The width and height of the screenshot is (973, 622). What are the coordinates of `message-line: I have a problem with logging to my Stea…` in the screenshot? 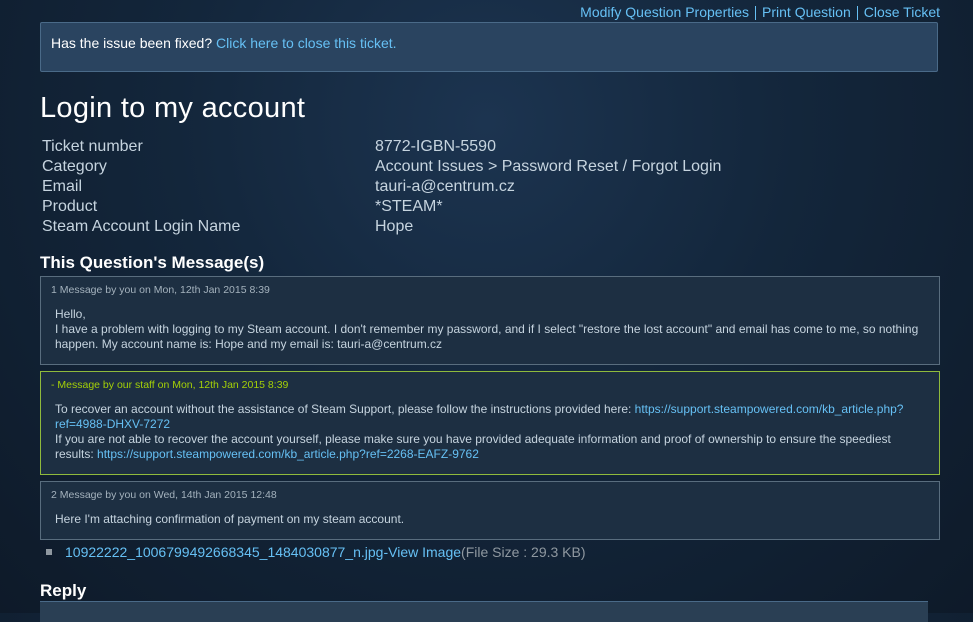 It's located at (487, 336).